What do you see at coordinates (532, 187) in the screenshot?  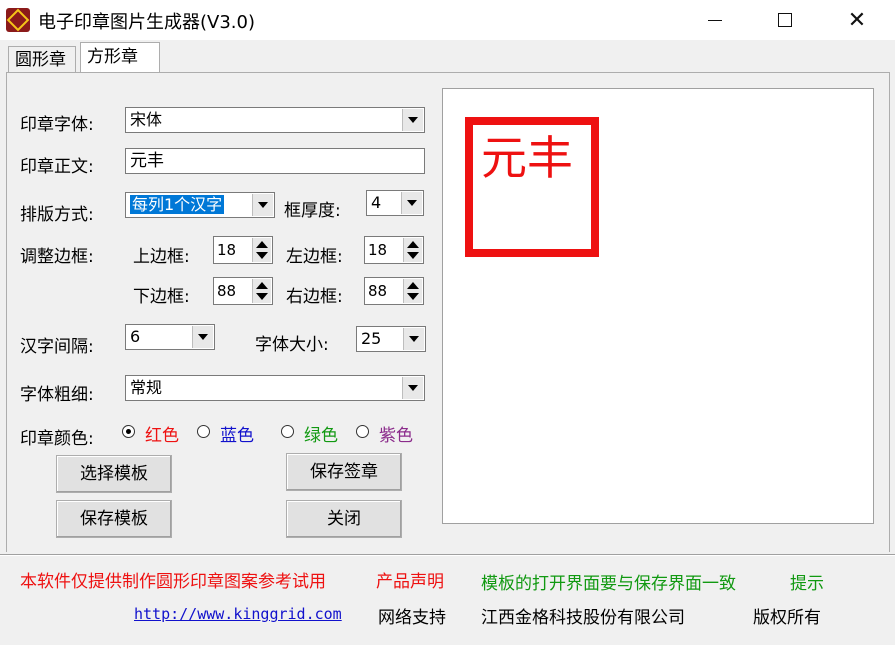 I see `seal-preview-stamp: 元丰` at bounding box center [532, 187].